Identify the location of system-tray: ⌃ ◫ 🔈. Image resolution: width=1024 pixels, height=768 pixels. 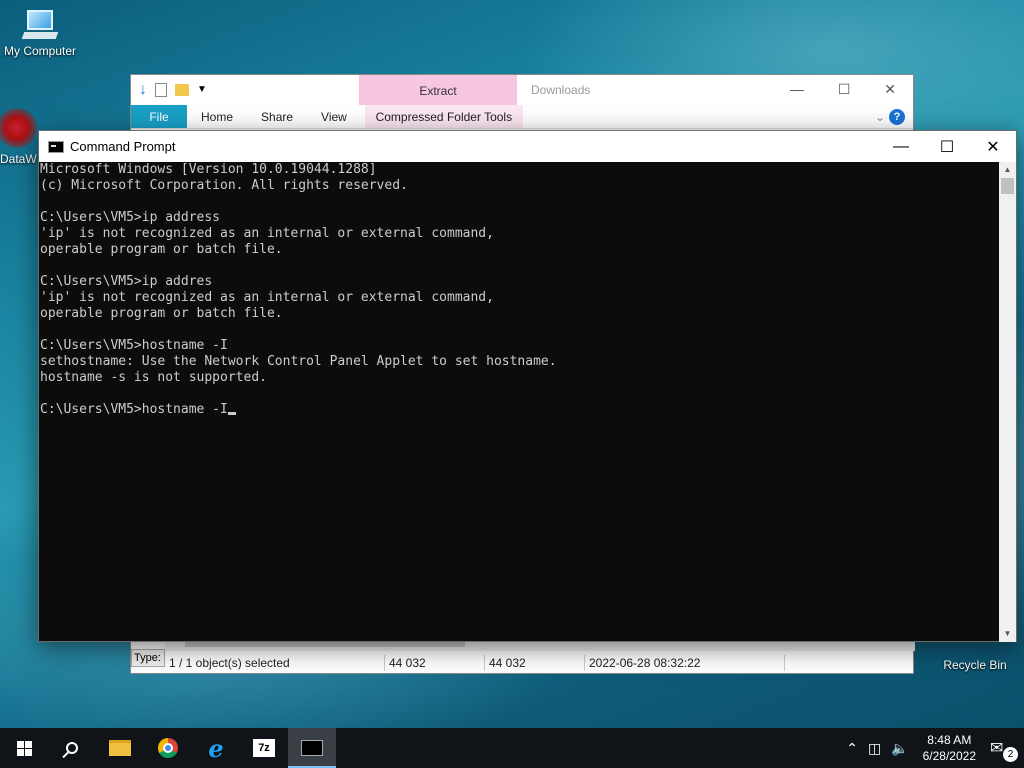
(877, 748).